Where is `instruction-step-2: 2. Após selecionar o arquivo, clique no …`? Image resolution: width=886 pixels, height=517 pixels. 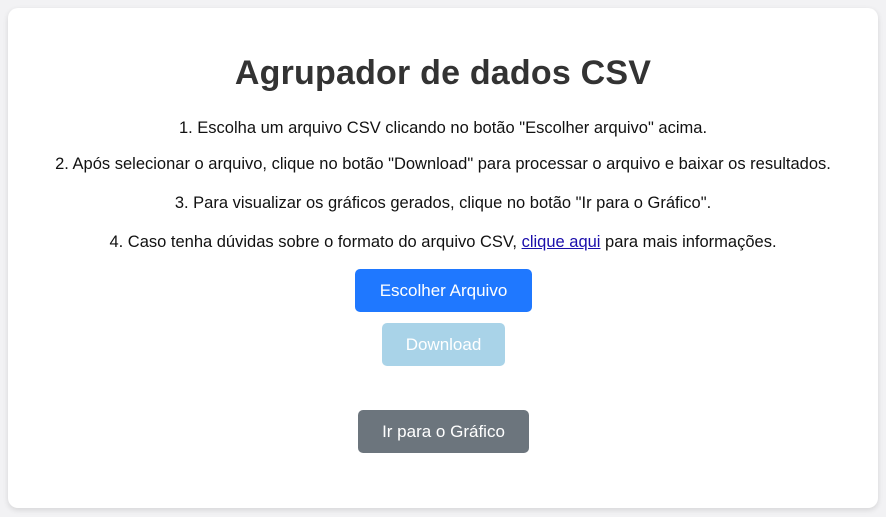 instruction-step-2: 2. Após selecionar o arquivo, clique no … is located at coordinates (443, 164).